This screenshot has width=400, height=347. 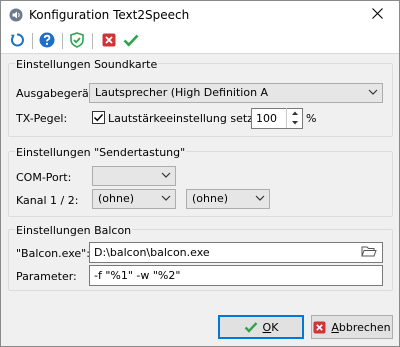 What do you see at coordinates (187, 118) in the screenshot?
I see `volume-checkbox-label: Lautstärkeeinstellung setzen` at bounding box center [187, 118].